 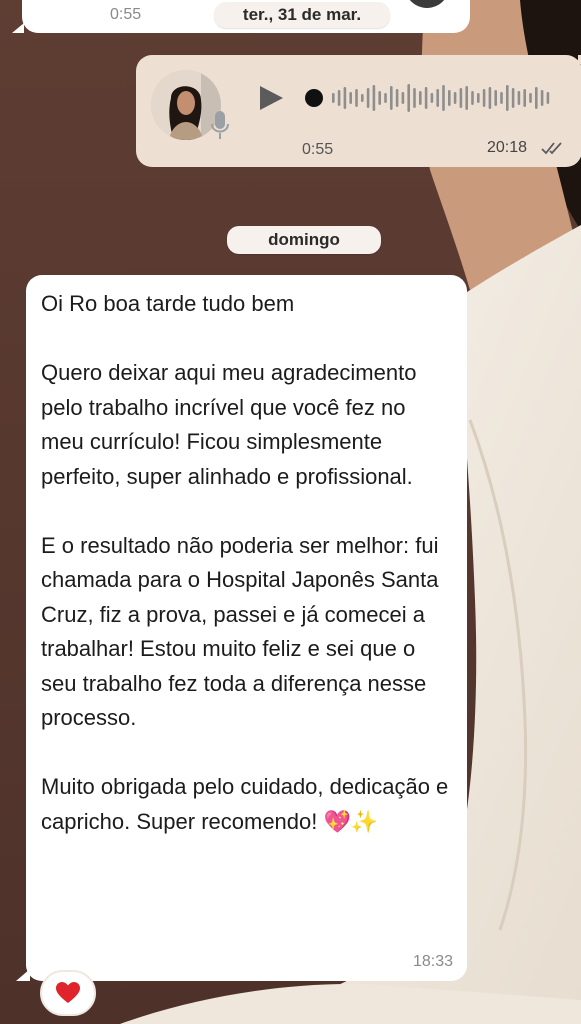 I want to click on heart-reaction, so click(x=68, y=993).